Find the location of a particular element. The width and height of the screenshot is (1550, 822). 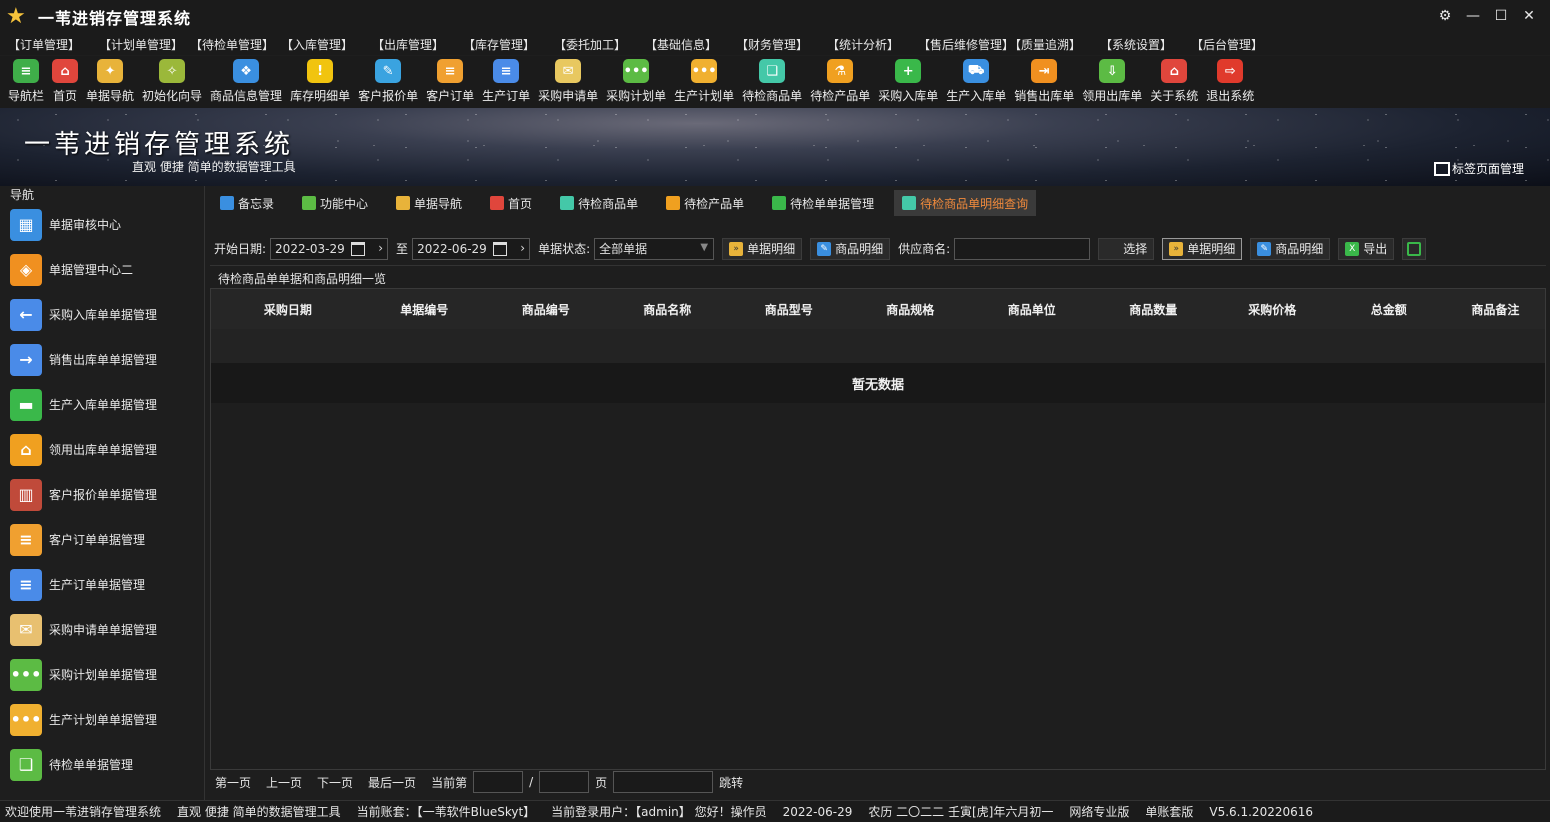

sidebar-item: ••• 生产计划单单据管理 is located at coordinates (102, 719).